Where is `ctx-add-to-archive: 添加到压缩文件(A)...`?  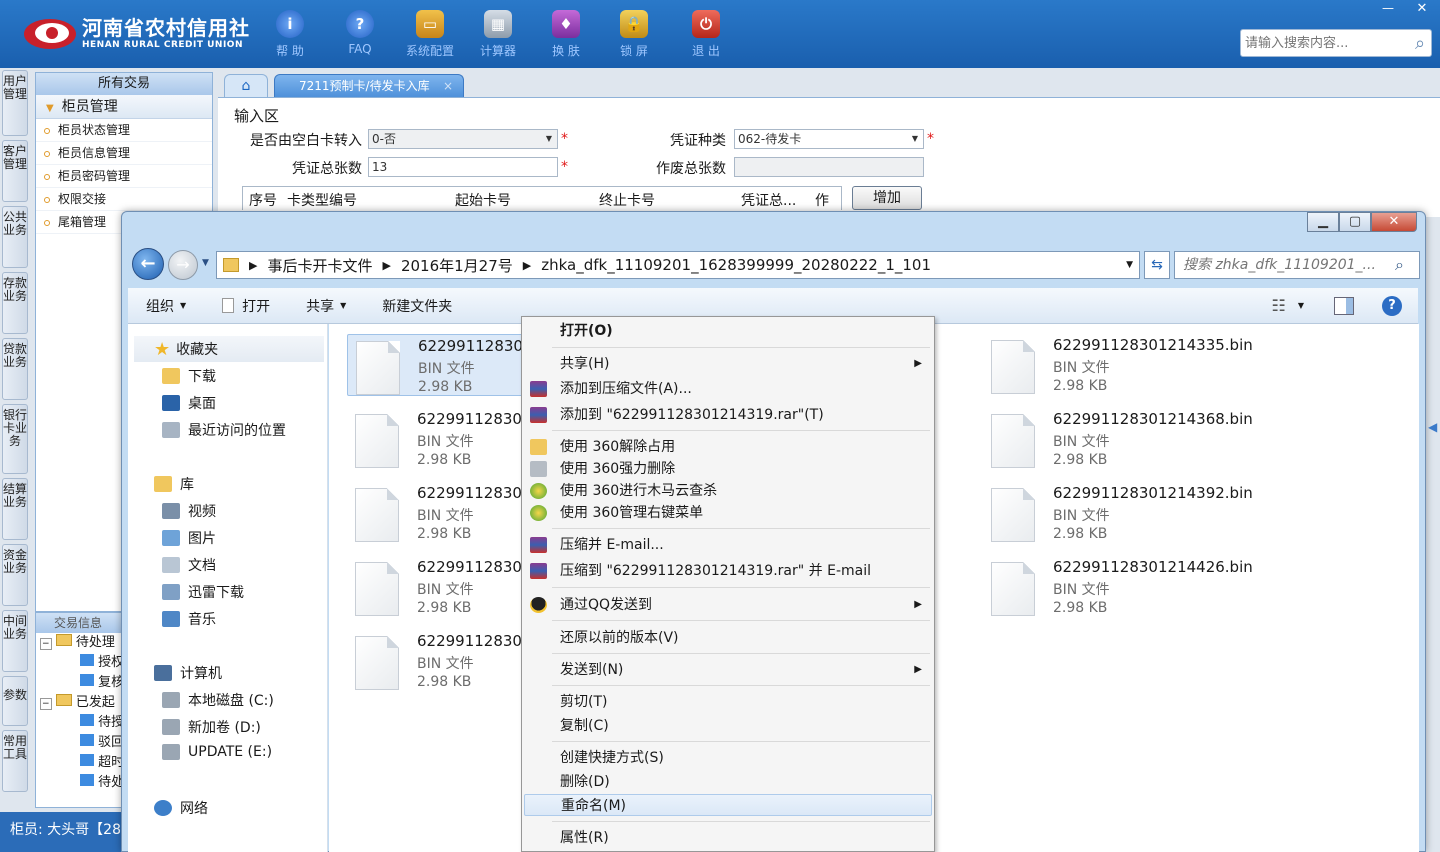
ctx-add-to-archive: 添加到压缩文件(A)... is located at coordinates (728, 389).